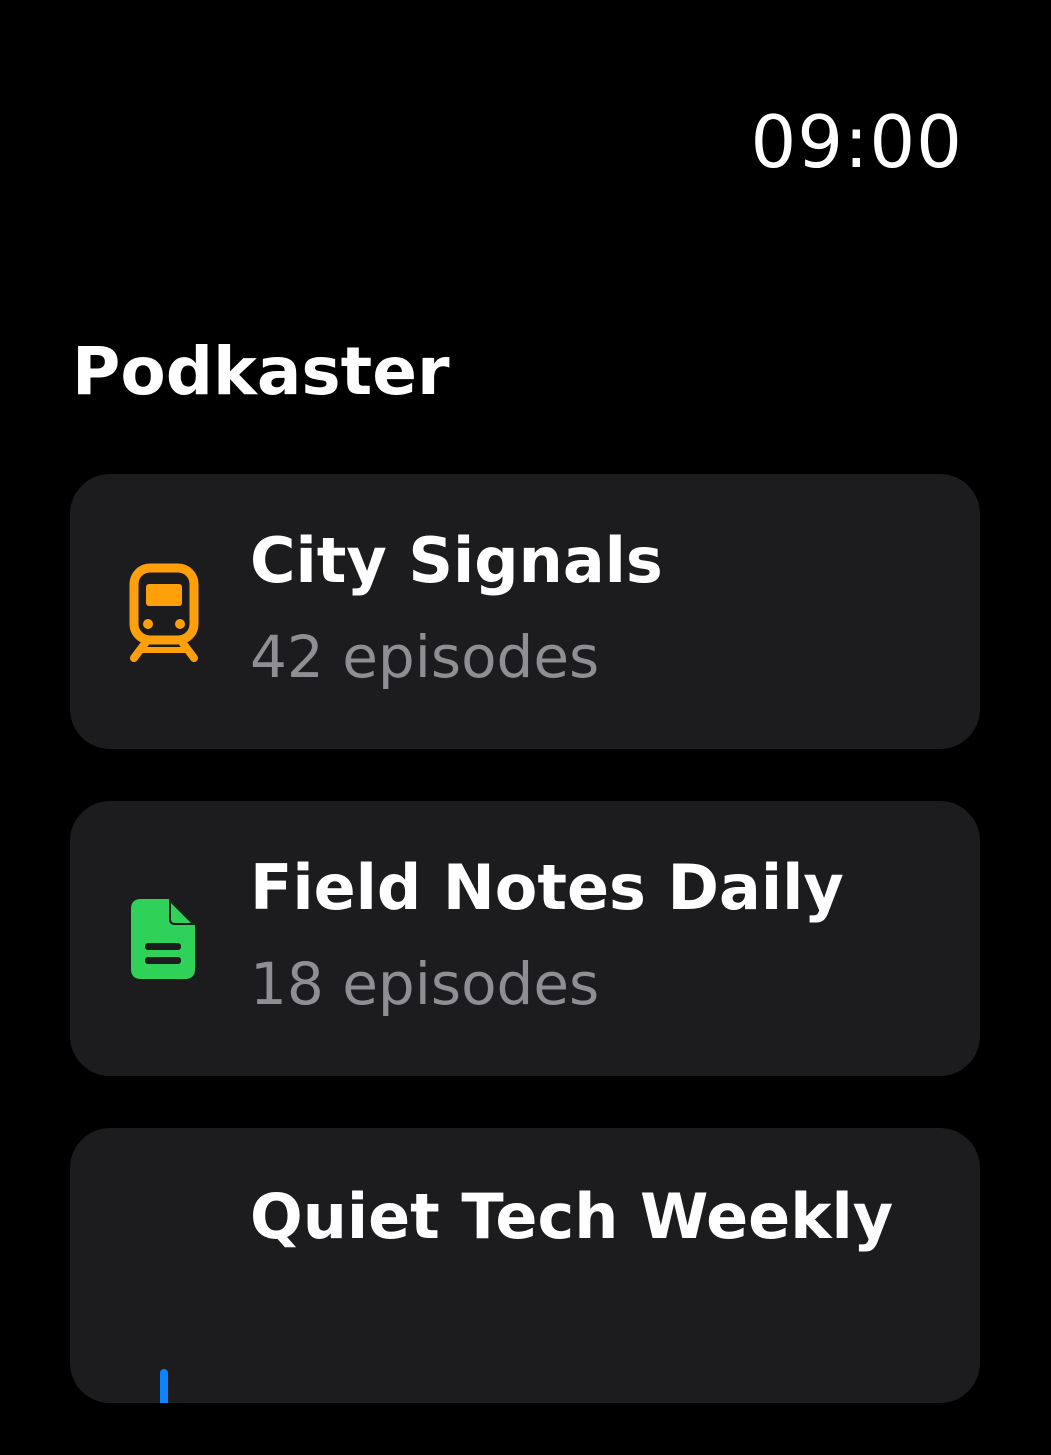 Image resolution: width=1051 pixels, height=1455 pixels. Describe the element at coordinates (547, 887) in the screenshot. I see `podcast-title: Field Notes Daily` at that location.